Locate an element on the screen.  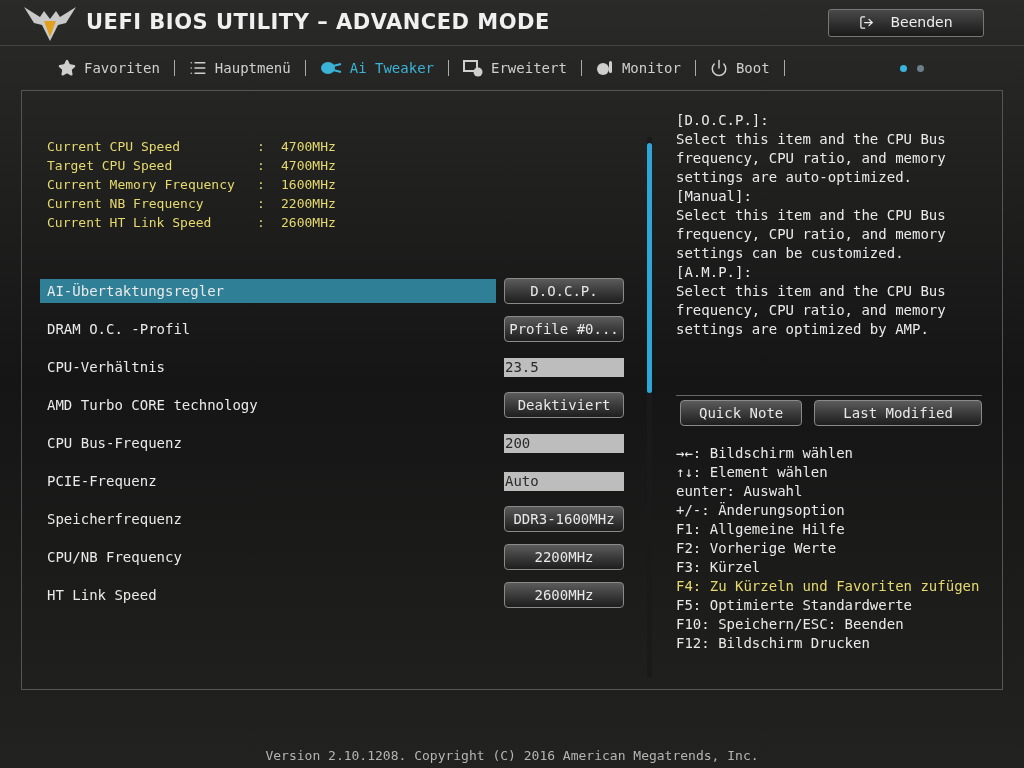
key-help-line: F12: Bildschirm Drucken is located at coordinates (773, 643).